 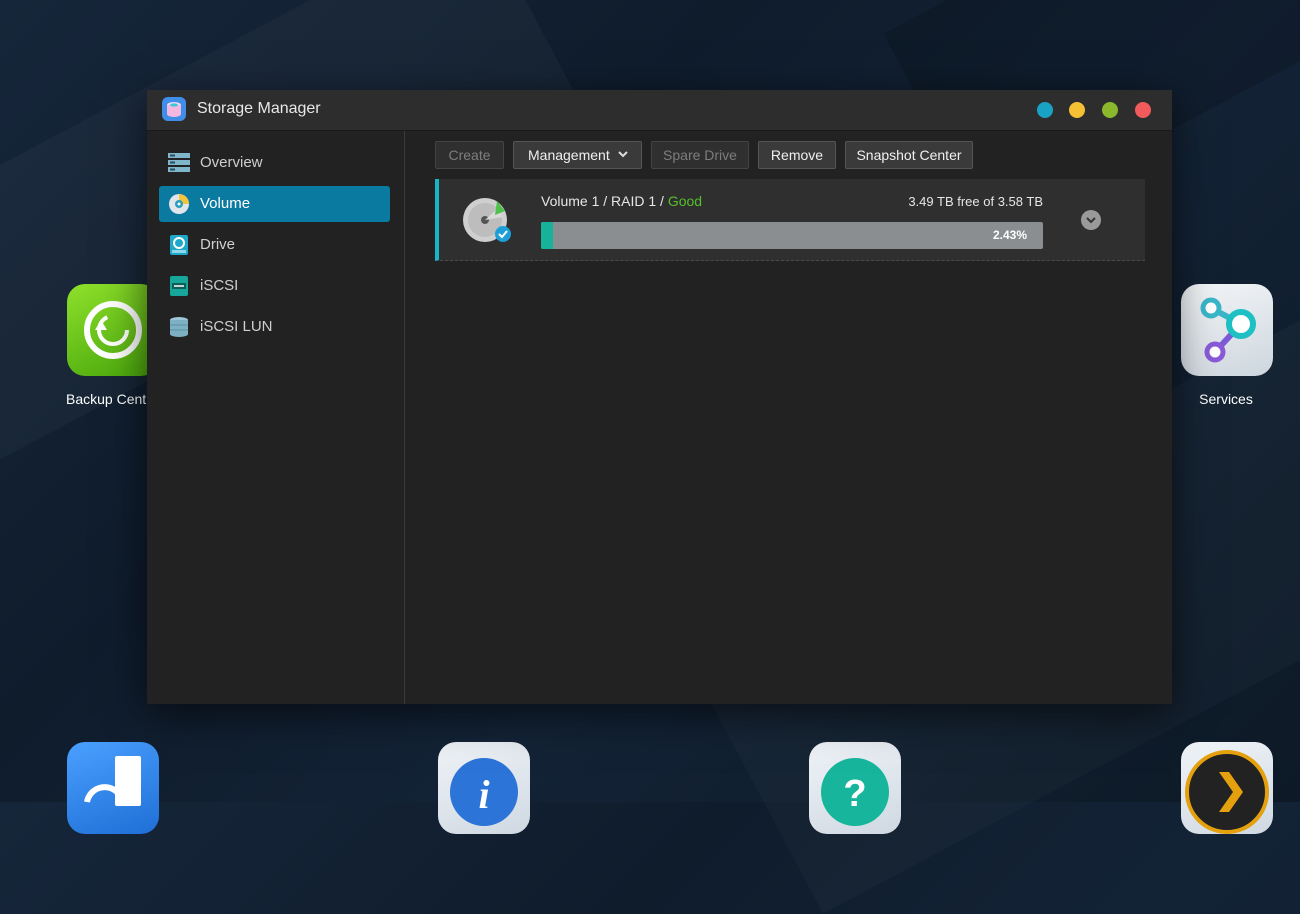 What do you see at coordinates (1143, 110) in the screenshot?
I see `window-close-button` at bounding box center [1143, 110].